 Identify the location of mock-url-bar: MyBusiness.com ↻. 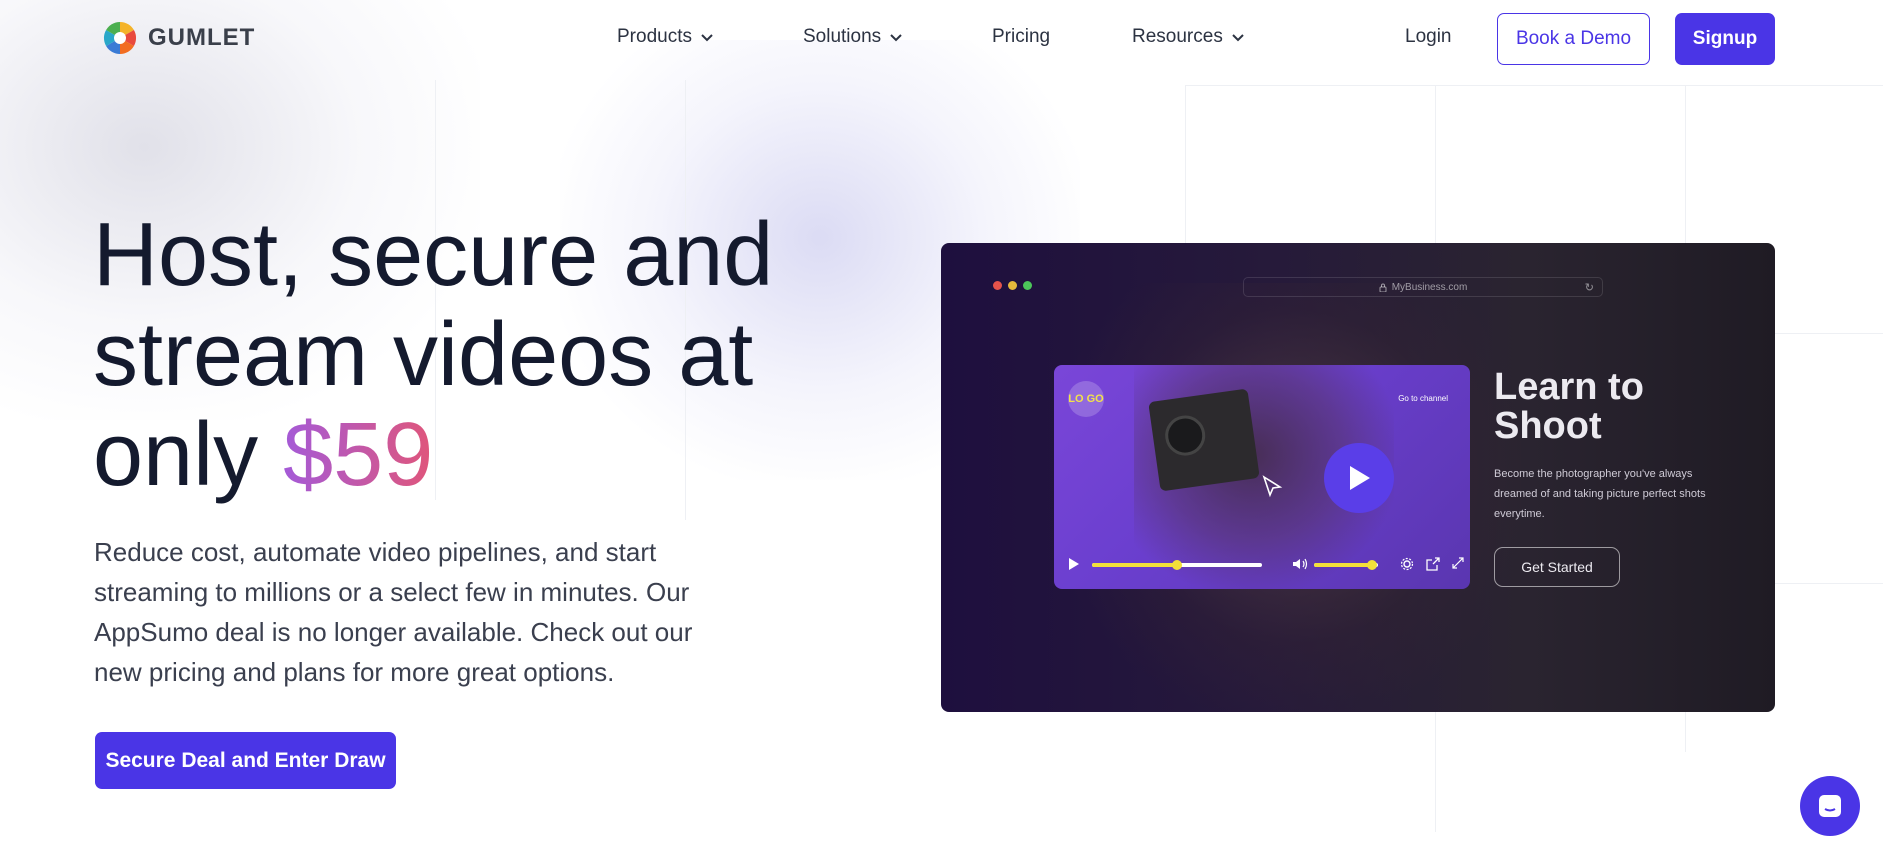
(1423, 287).